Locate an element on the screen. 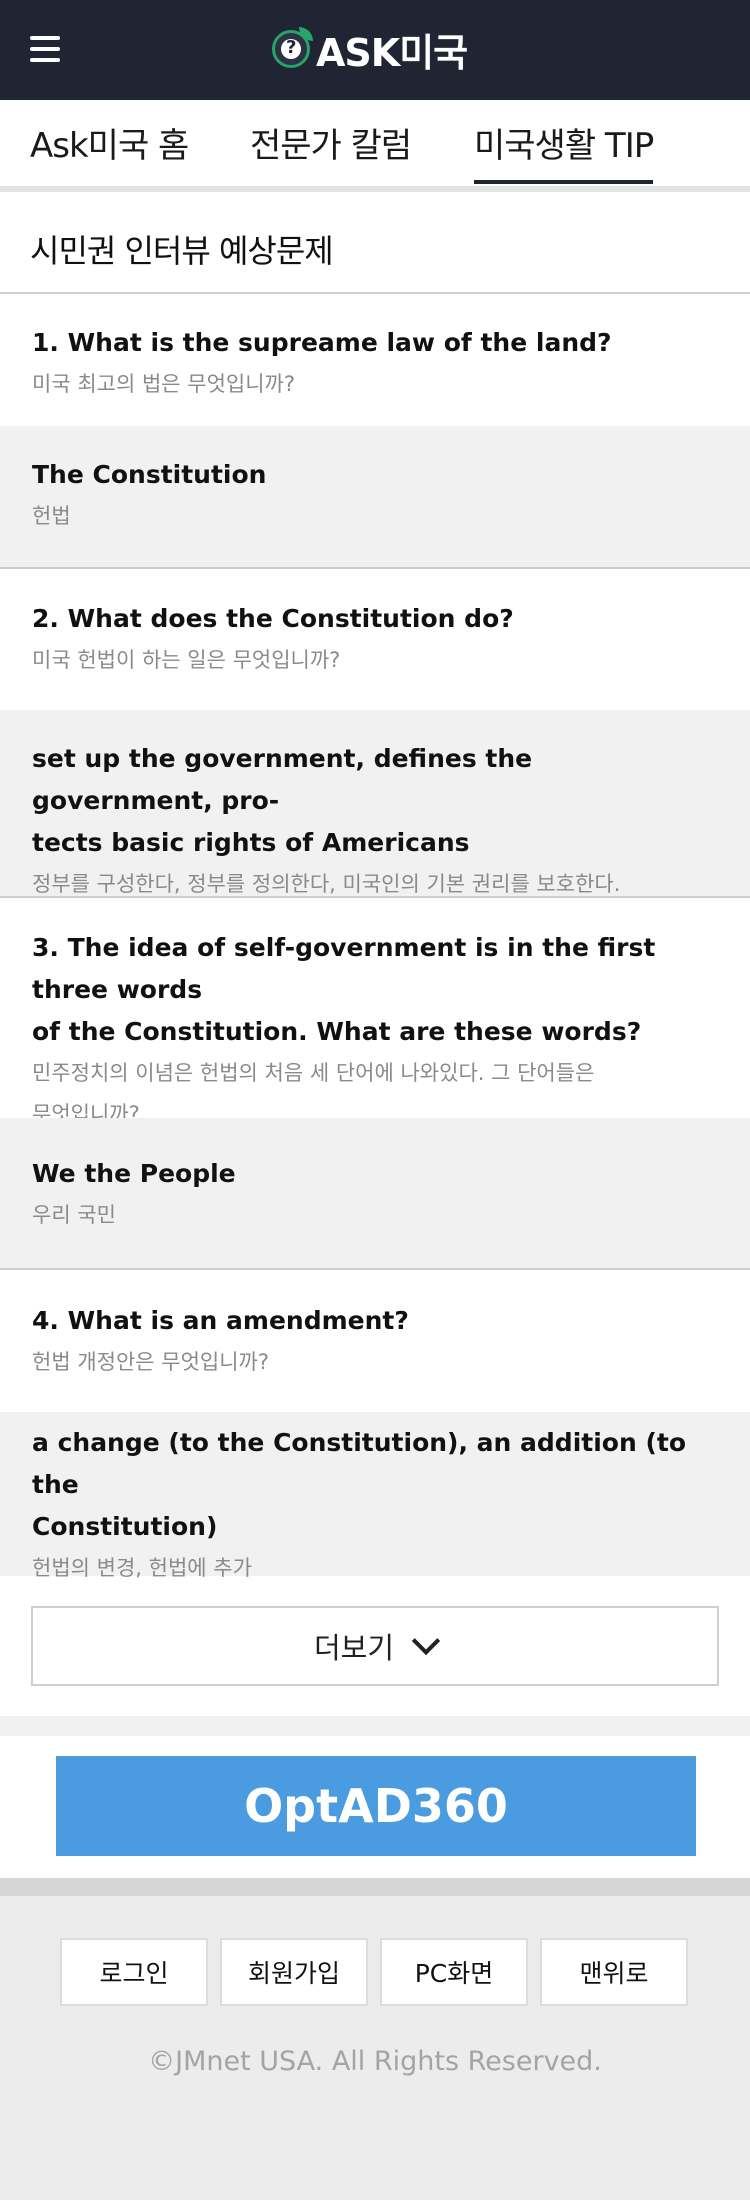 This screenshot has height=2200, width=750. pc-view-button: PC화면 is located at coordinates (454, 1972).